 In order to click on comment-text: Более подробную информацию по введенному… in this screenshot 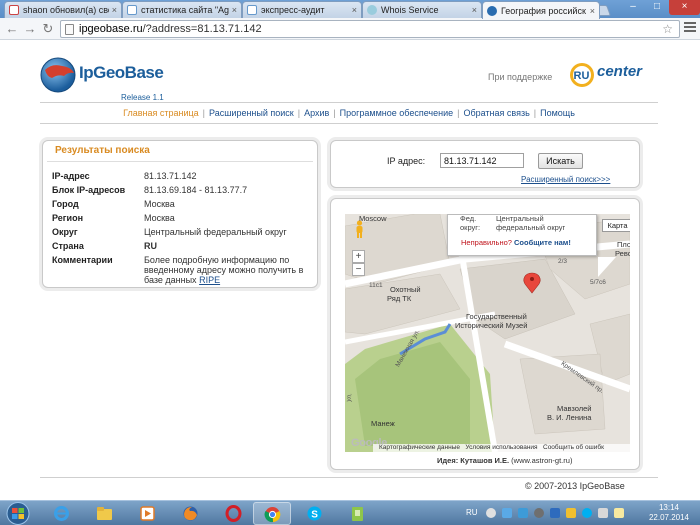, I will do `click(224, 270)`.